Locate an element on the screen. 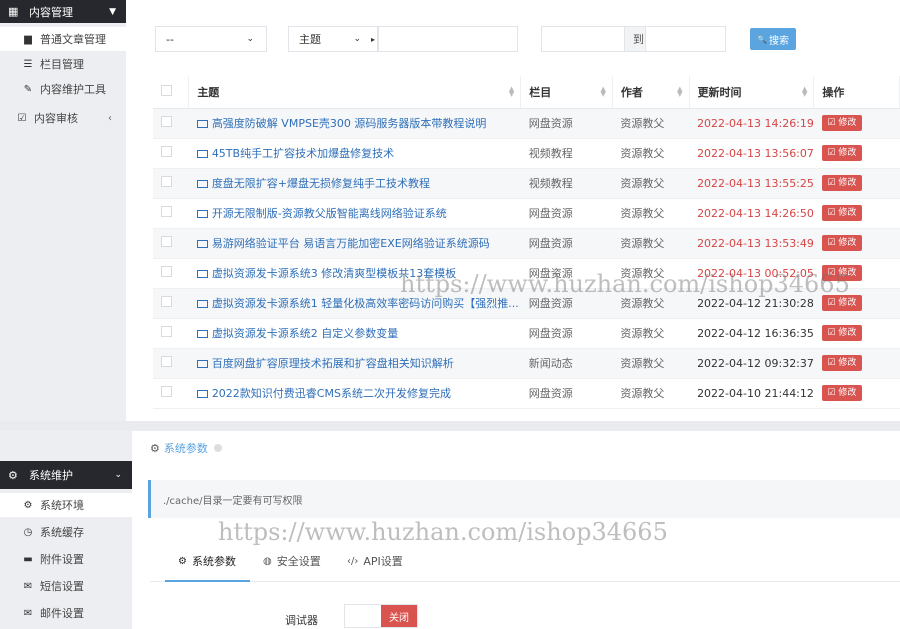  row-updated-time: 2022-04-12 09:32:37 is located at coordinates (751, 363).